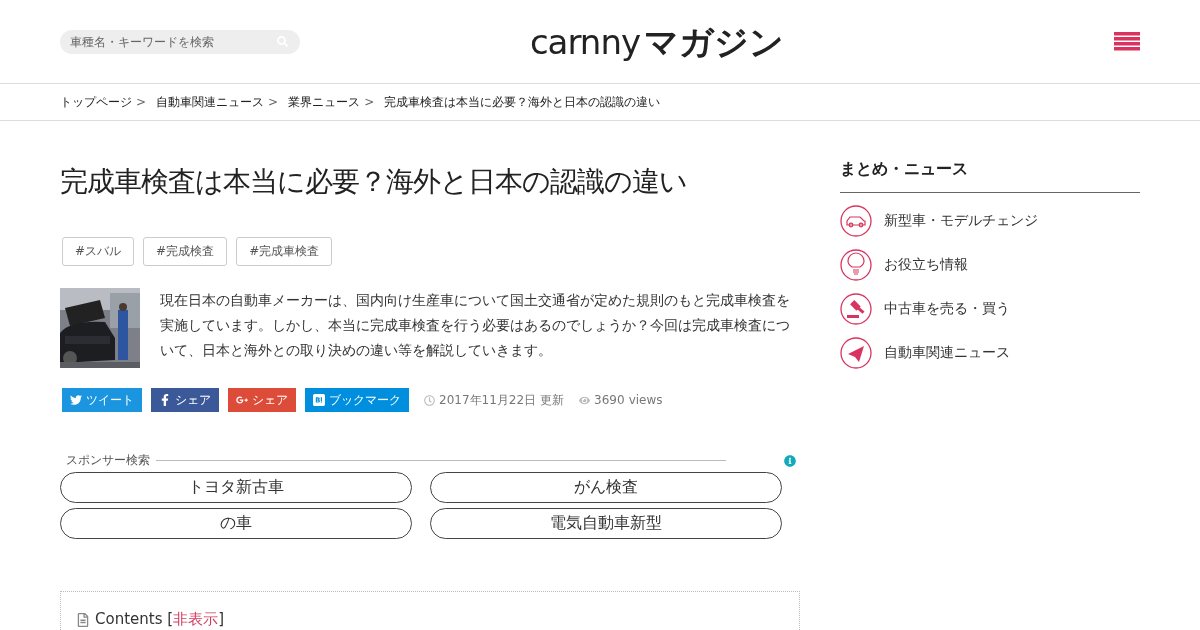 The width and height of the screenshot is (1200, 630). I want to click on car-icon, so click(856, 221).